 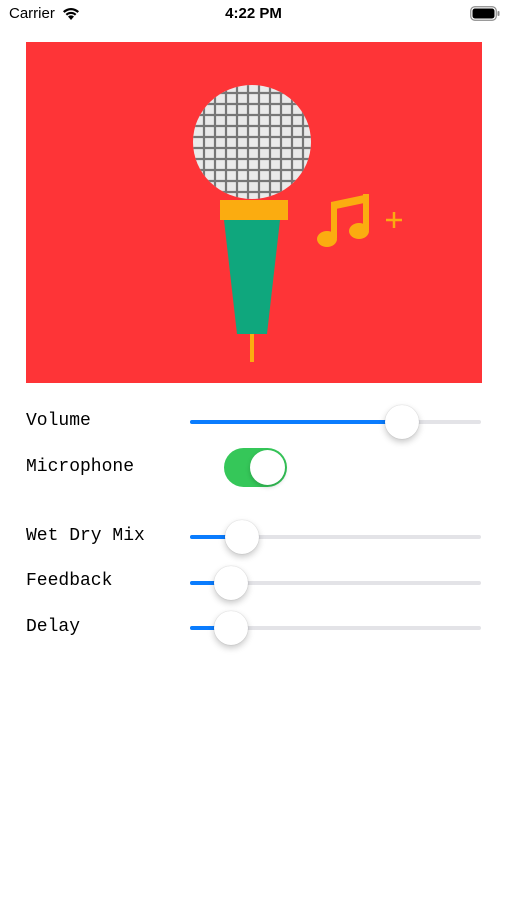 I want to click on delay-label: Delay, so click(x=53, y=627).